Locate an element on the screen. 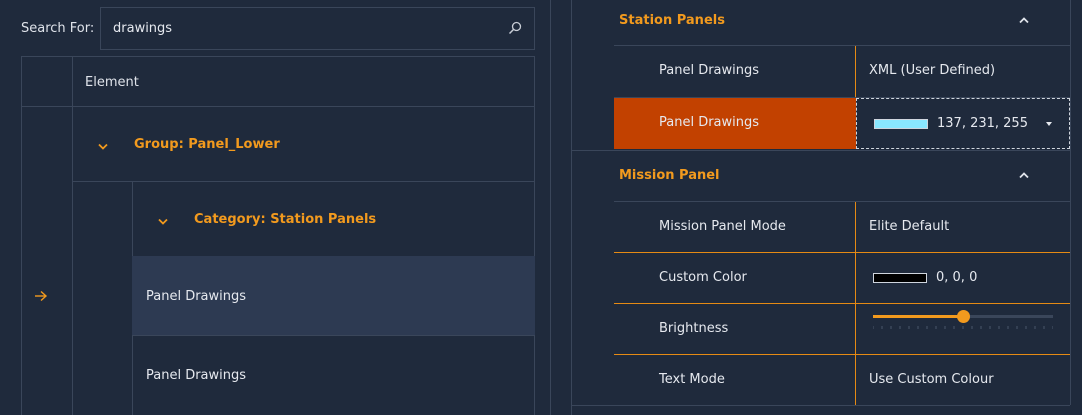  splitter-divider is located at coordinates (550, 207).